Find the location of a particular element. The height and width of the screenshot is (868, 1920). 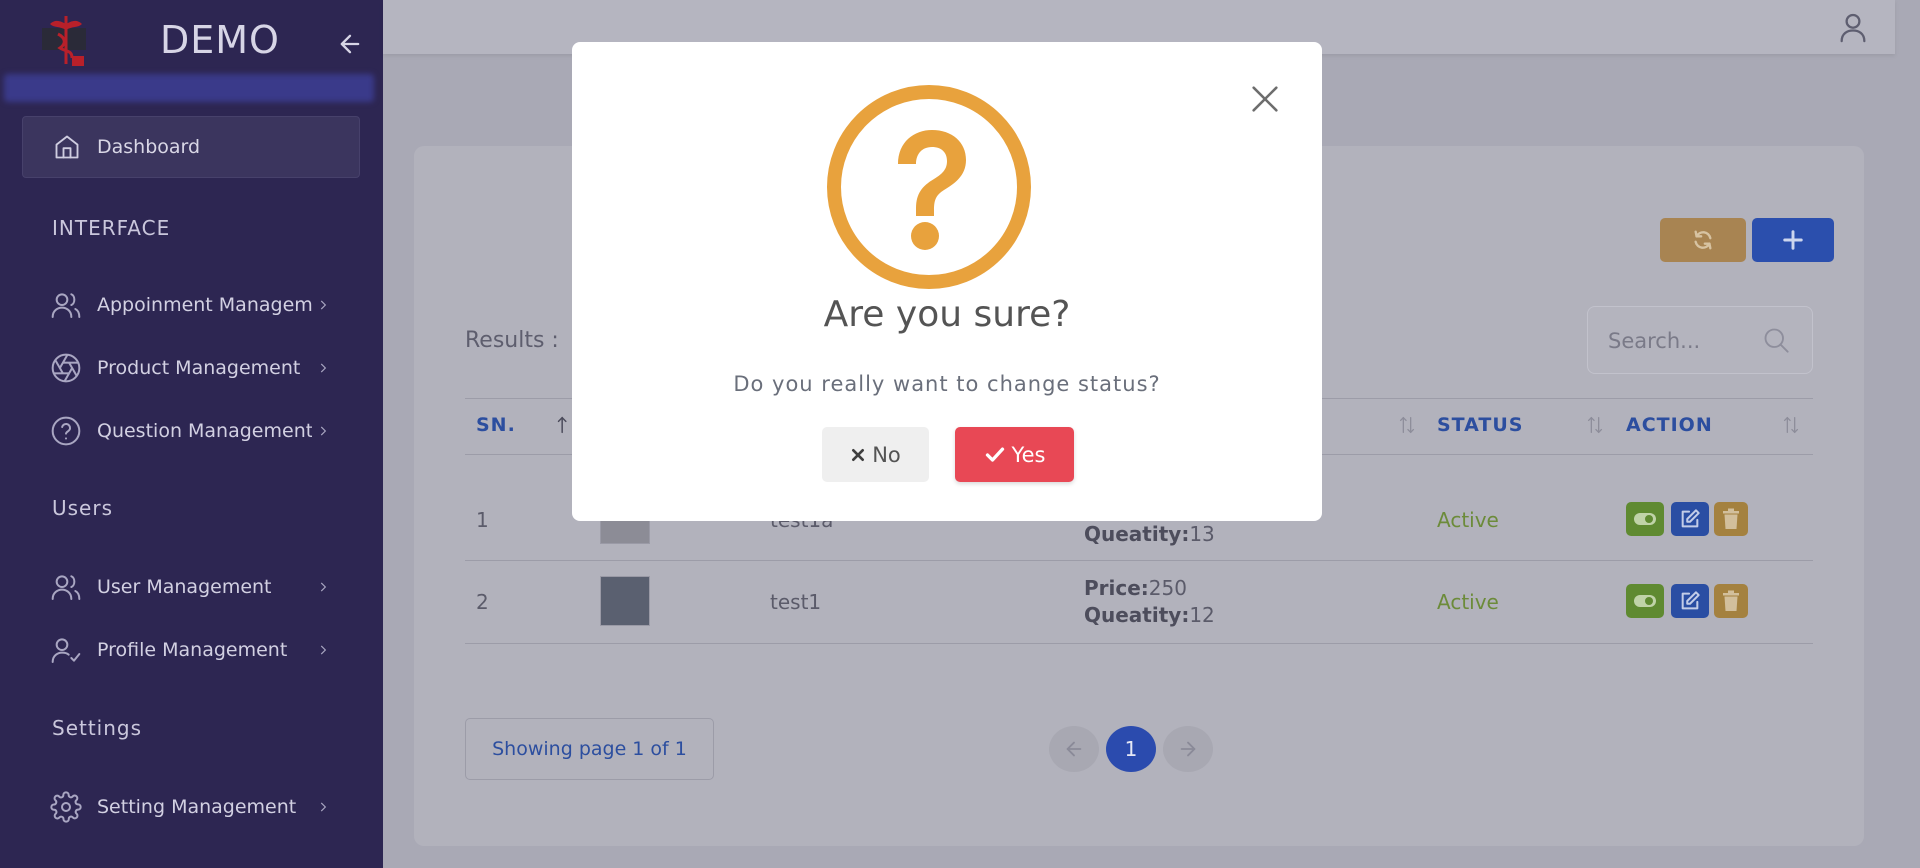

dialog-title: Are you sure? is located at coordinates (947, 314).